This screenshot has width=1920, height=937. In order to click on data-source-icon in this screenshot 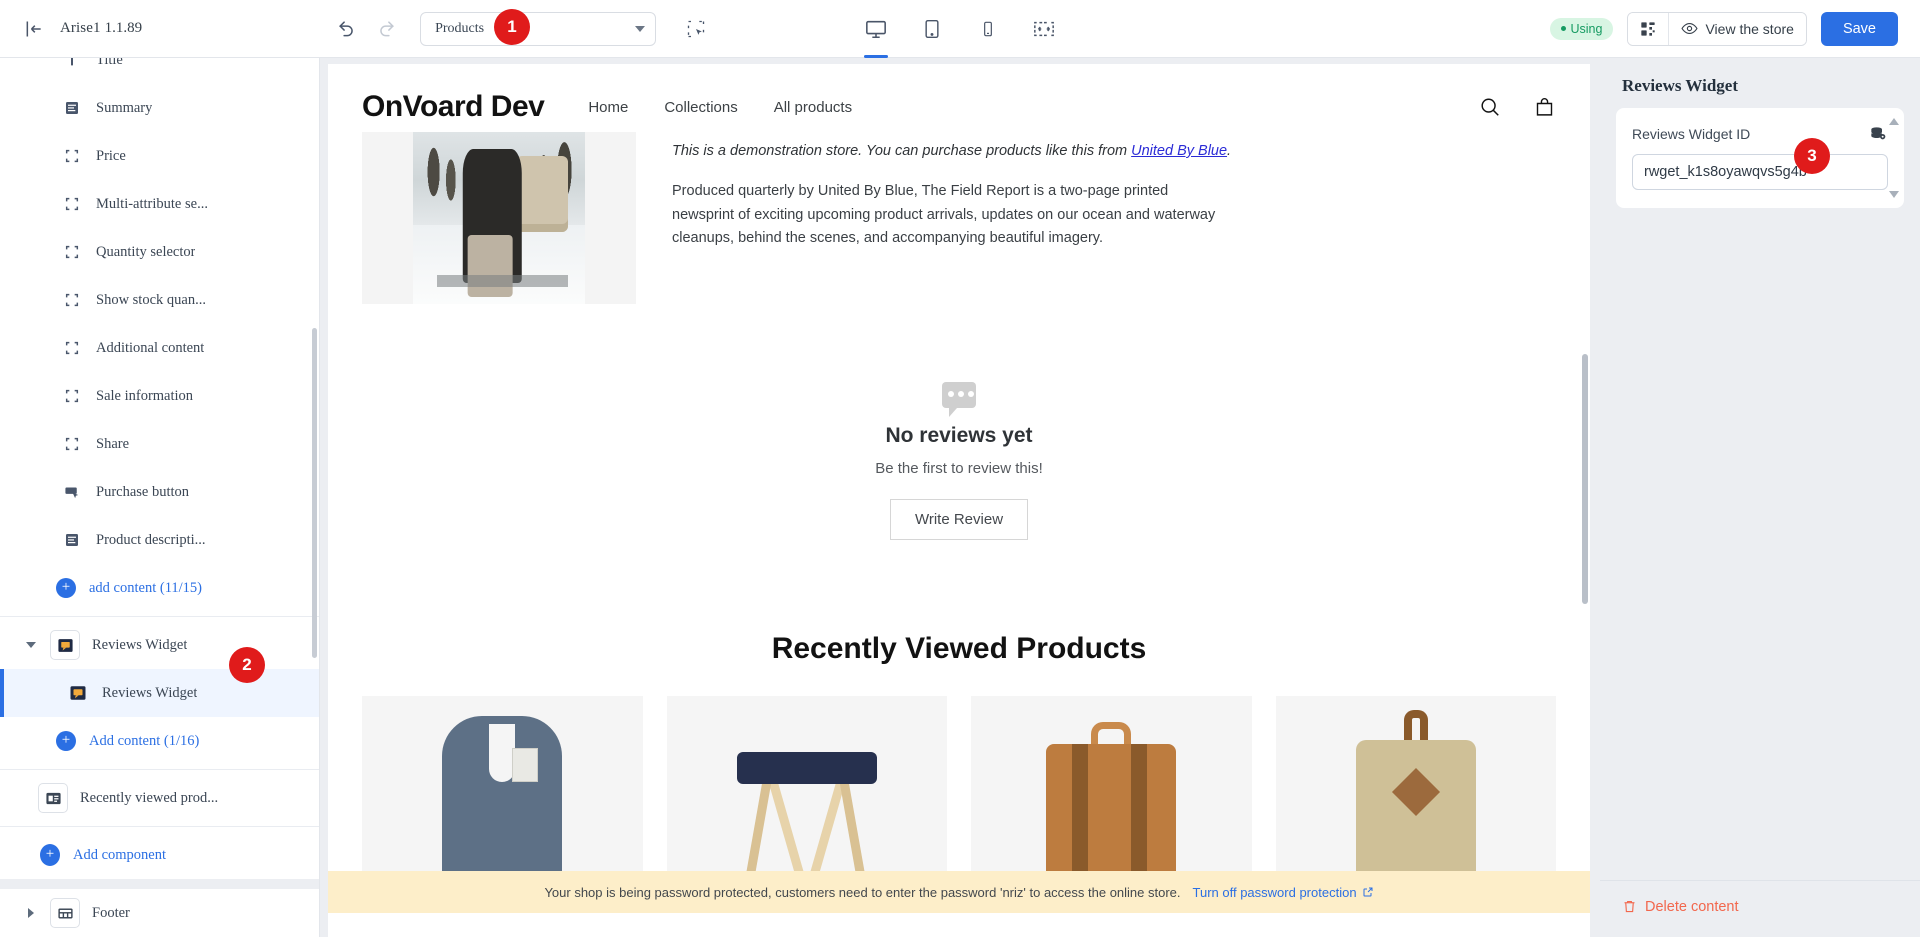, I will do `click(1878, 134)`.